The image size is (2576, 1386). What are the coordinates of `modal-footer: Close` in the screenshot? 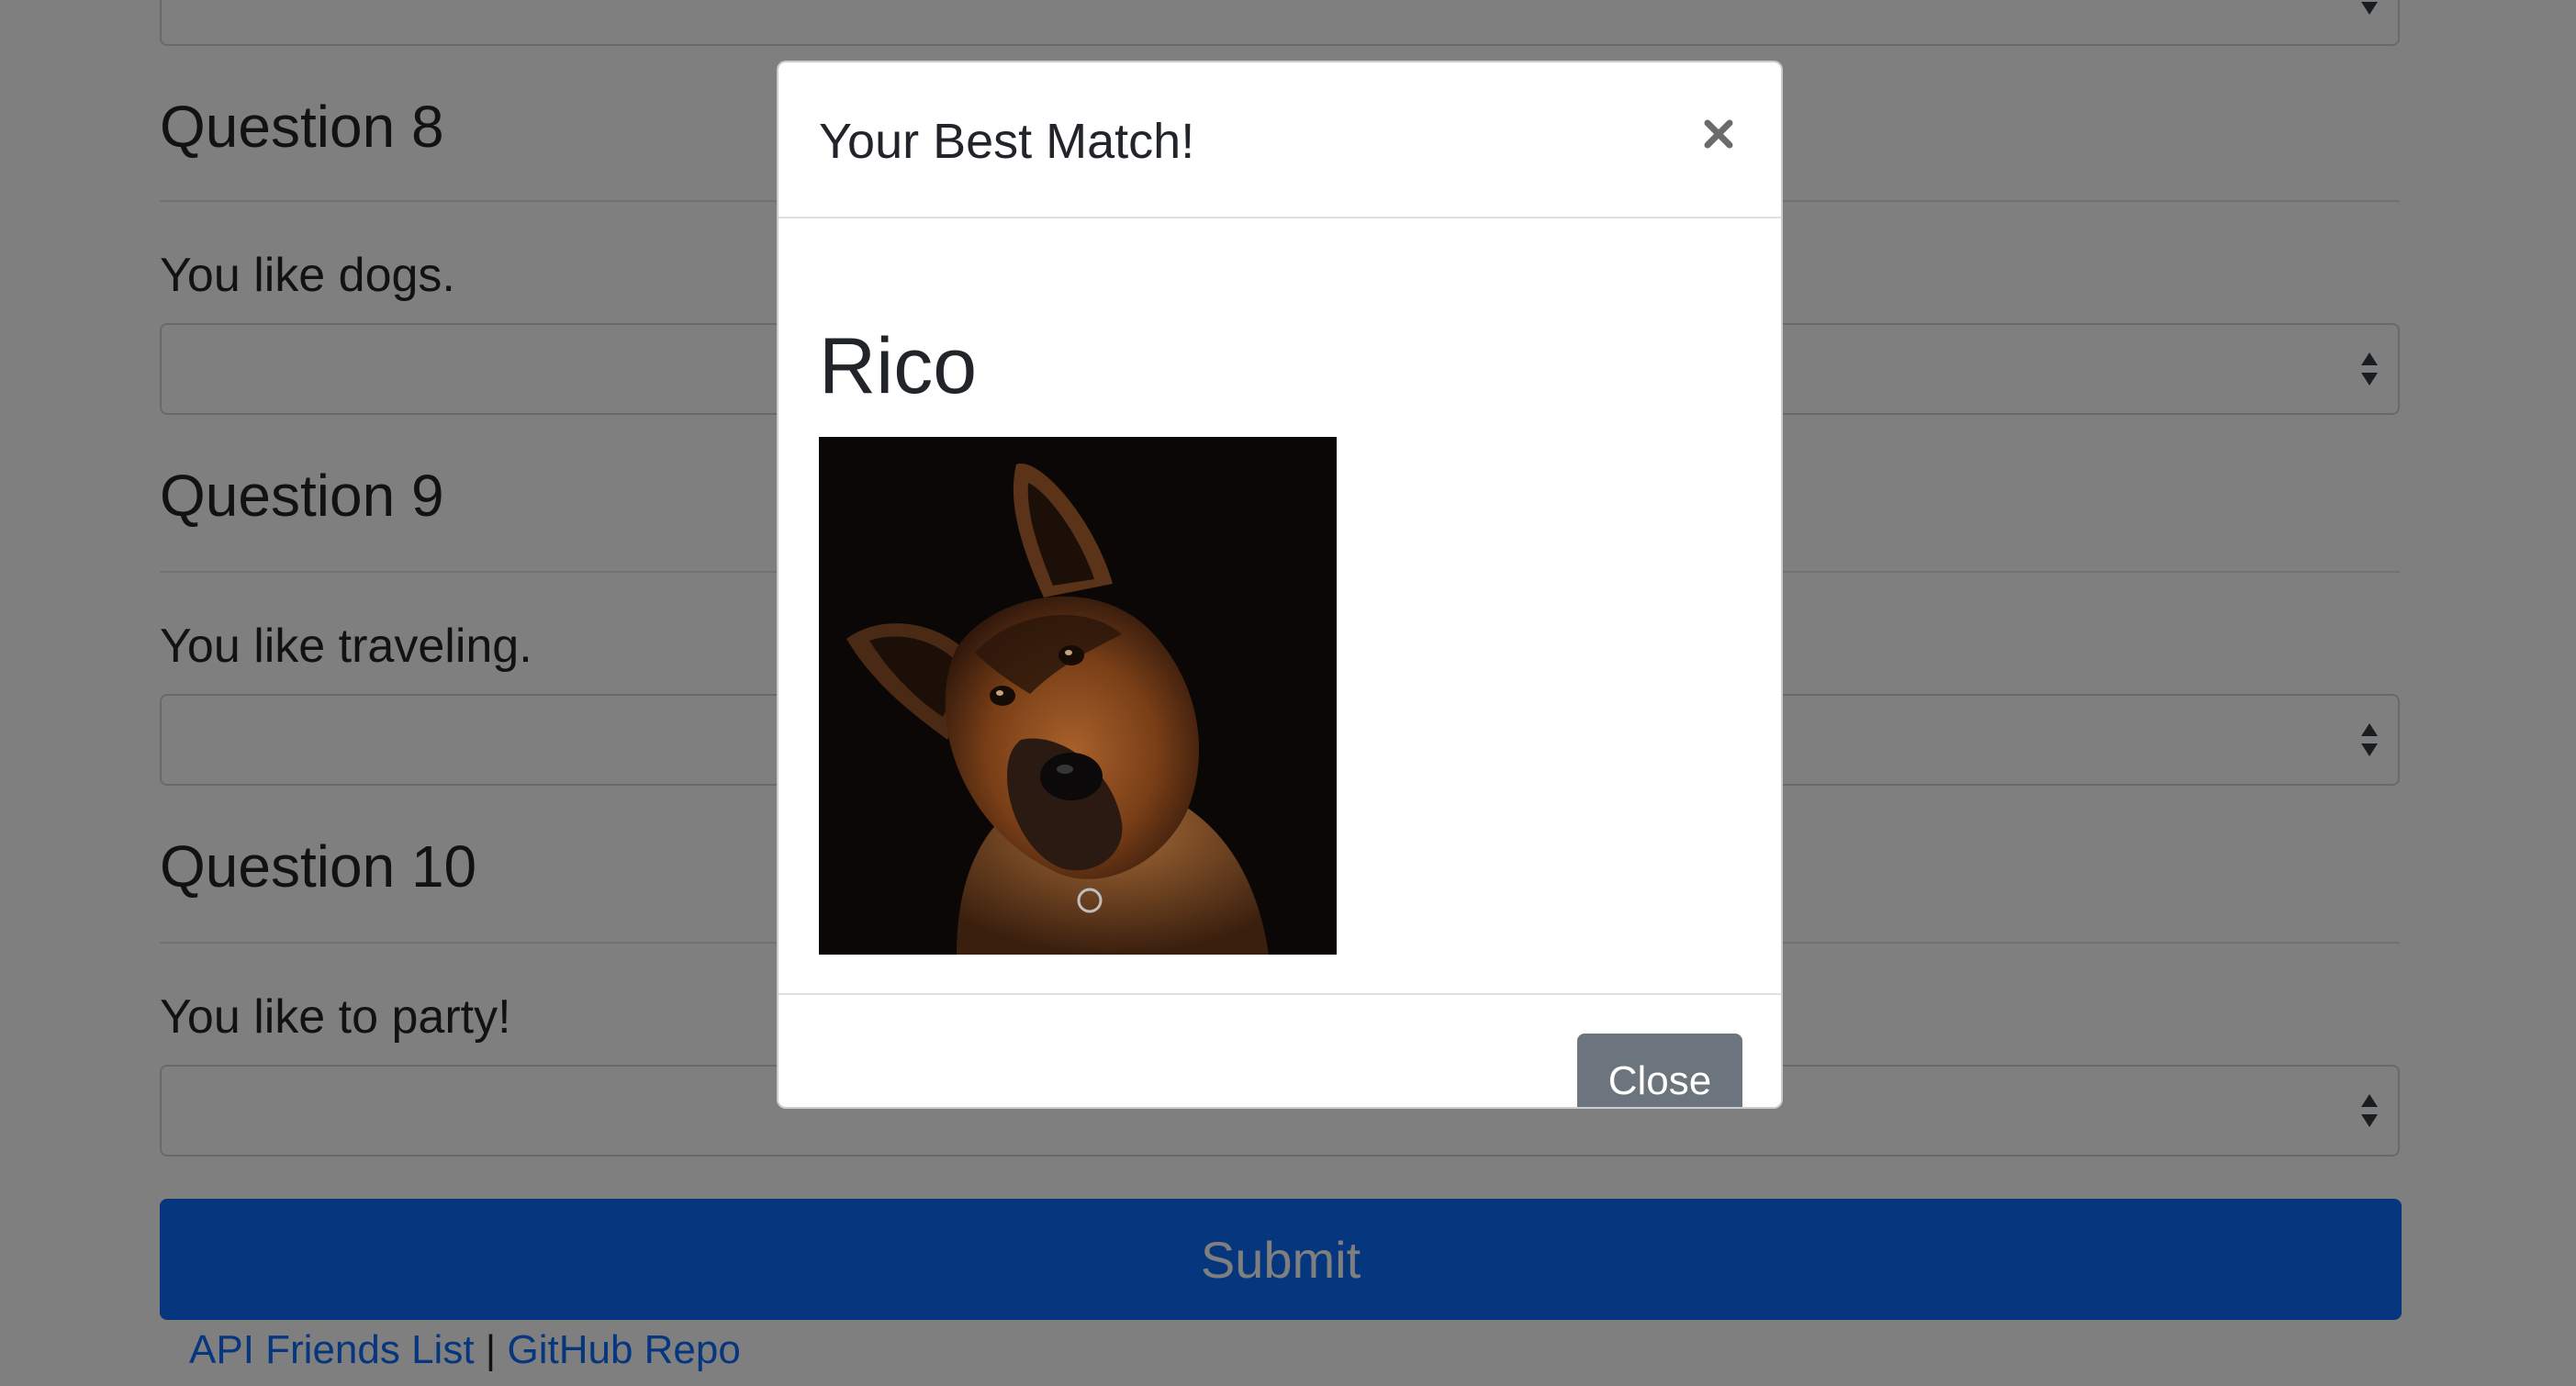 It's located at (1279, 1050).